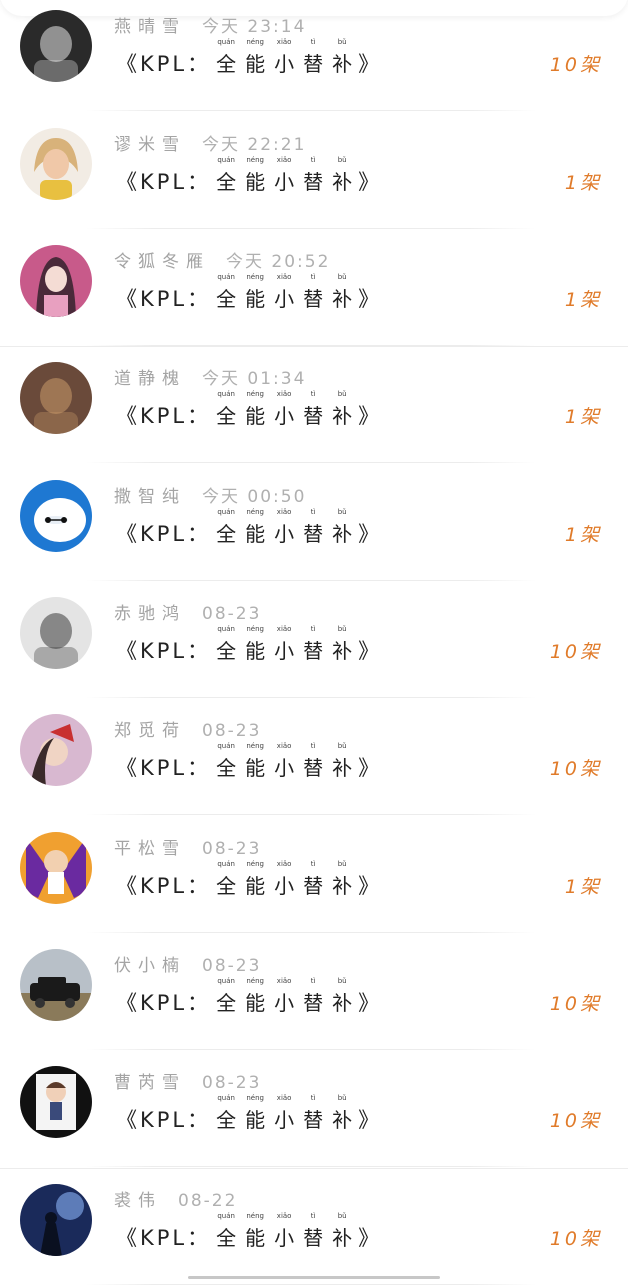 The width and height of the screenshot is (628, 1285). What do you see at coordinates (575, 769) in the screenshot?
I see `gift-count: 10架` at bounding box center [575, 769].